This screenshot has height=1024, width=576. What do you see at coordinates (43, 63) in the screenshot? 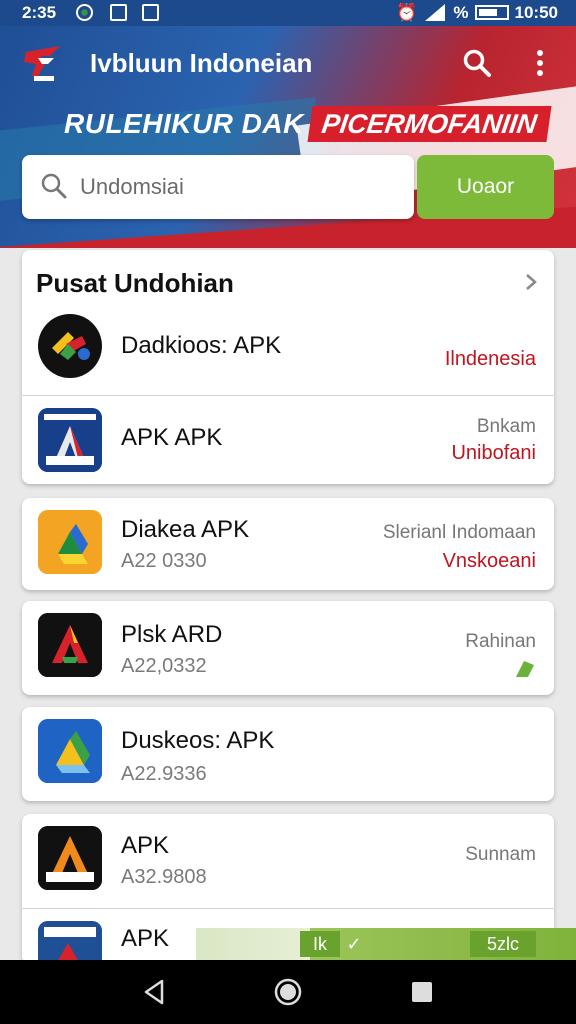
I see `app-logo-icon` at bounding box center [43, 63].